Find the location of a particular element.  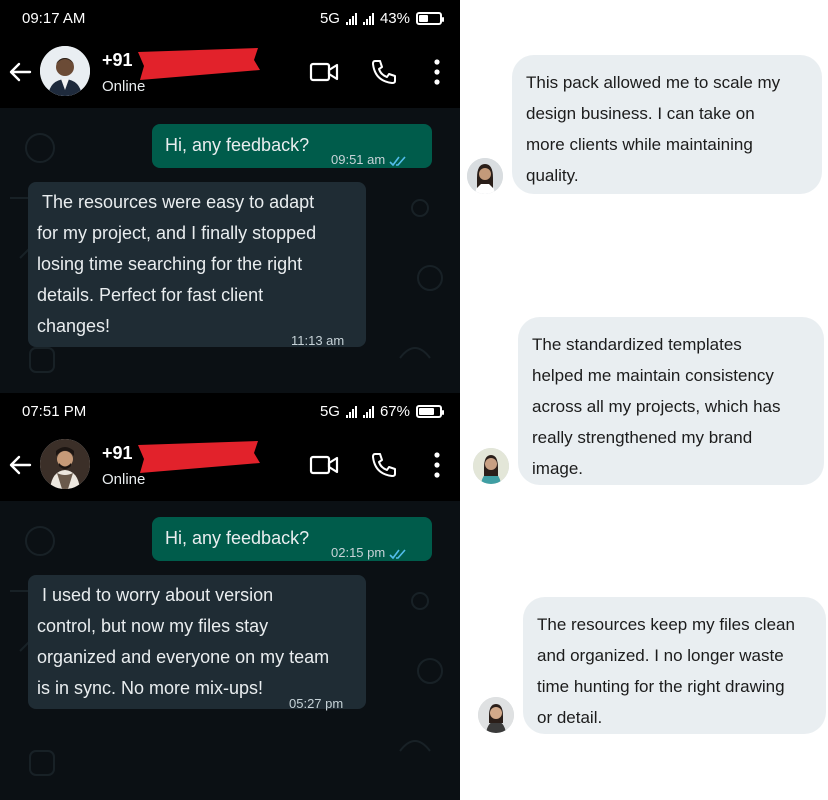

status-indicators: 5G 43% is located at coordinates (381, 18).